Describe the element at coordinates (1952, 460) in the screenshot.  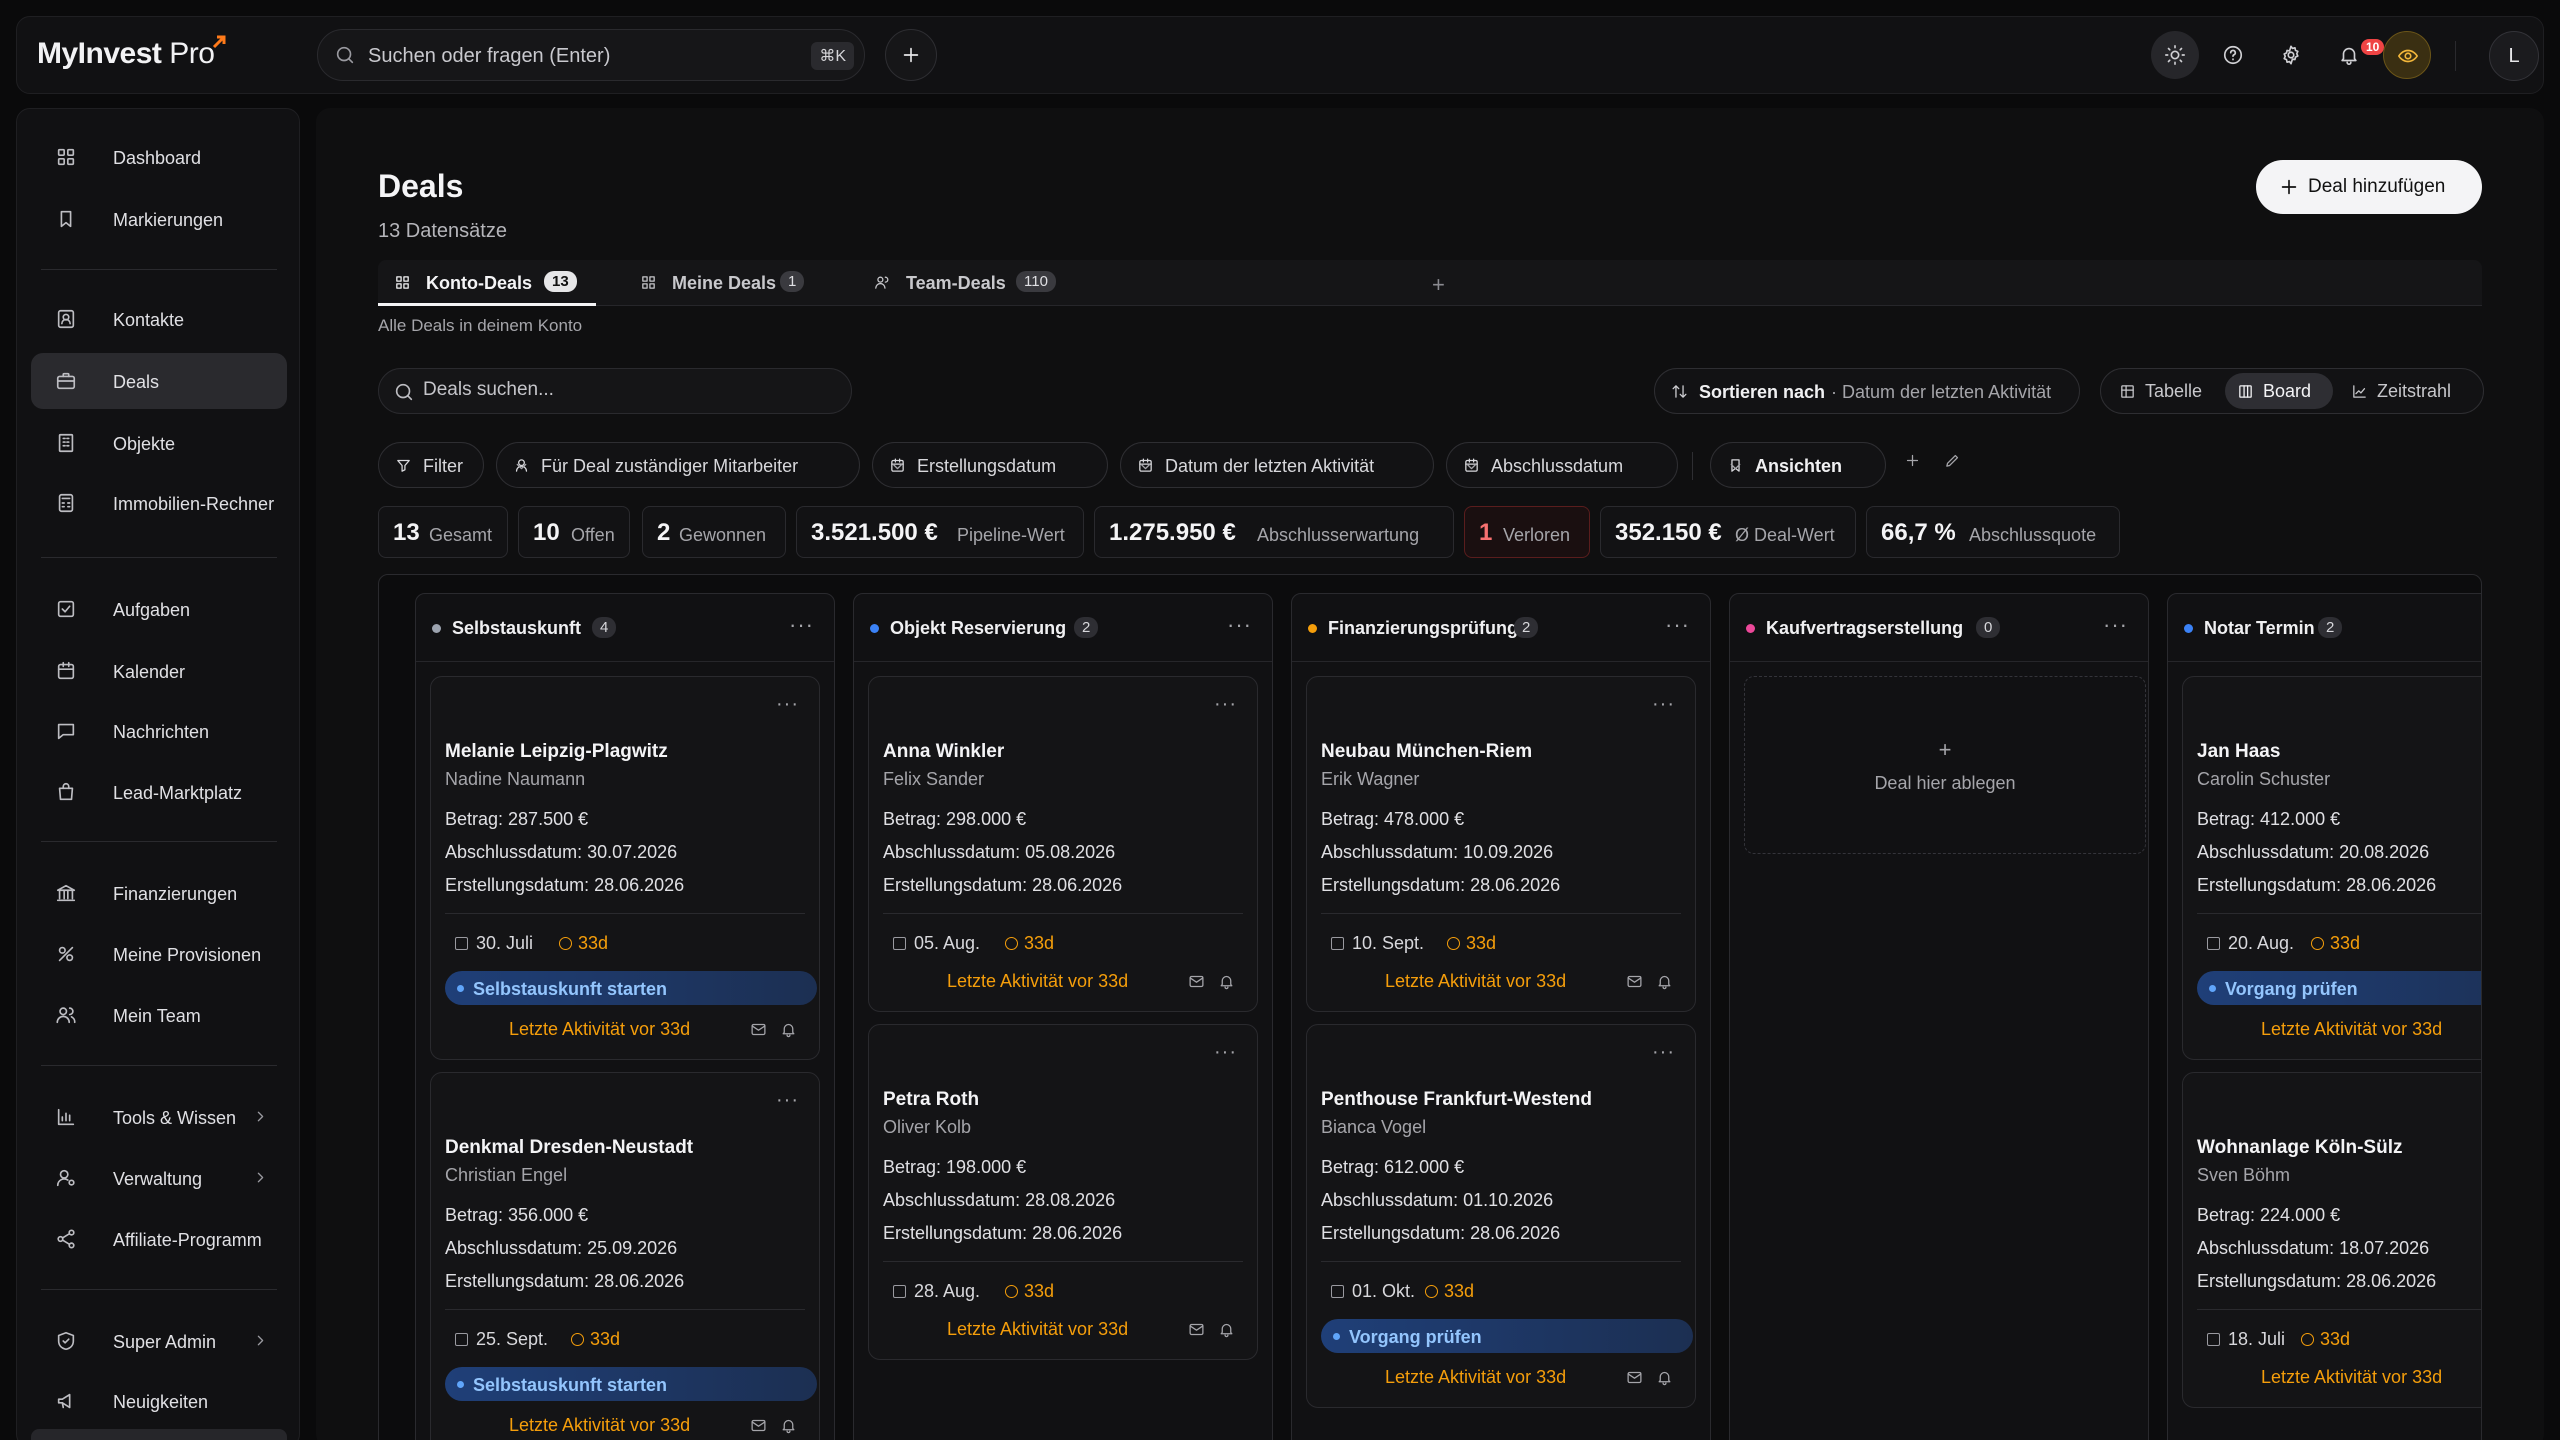
I see `pencil-icon` at that location.